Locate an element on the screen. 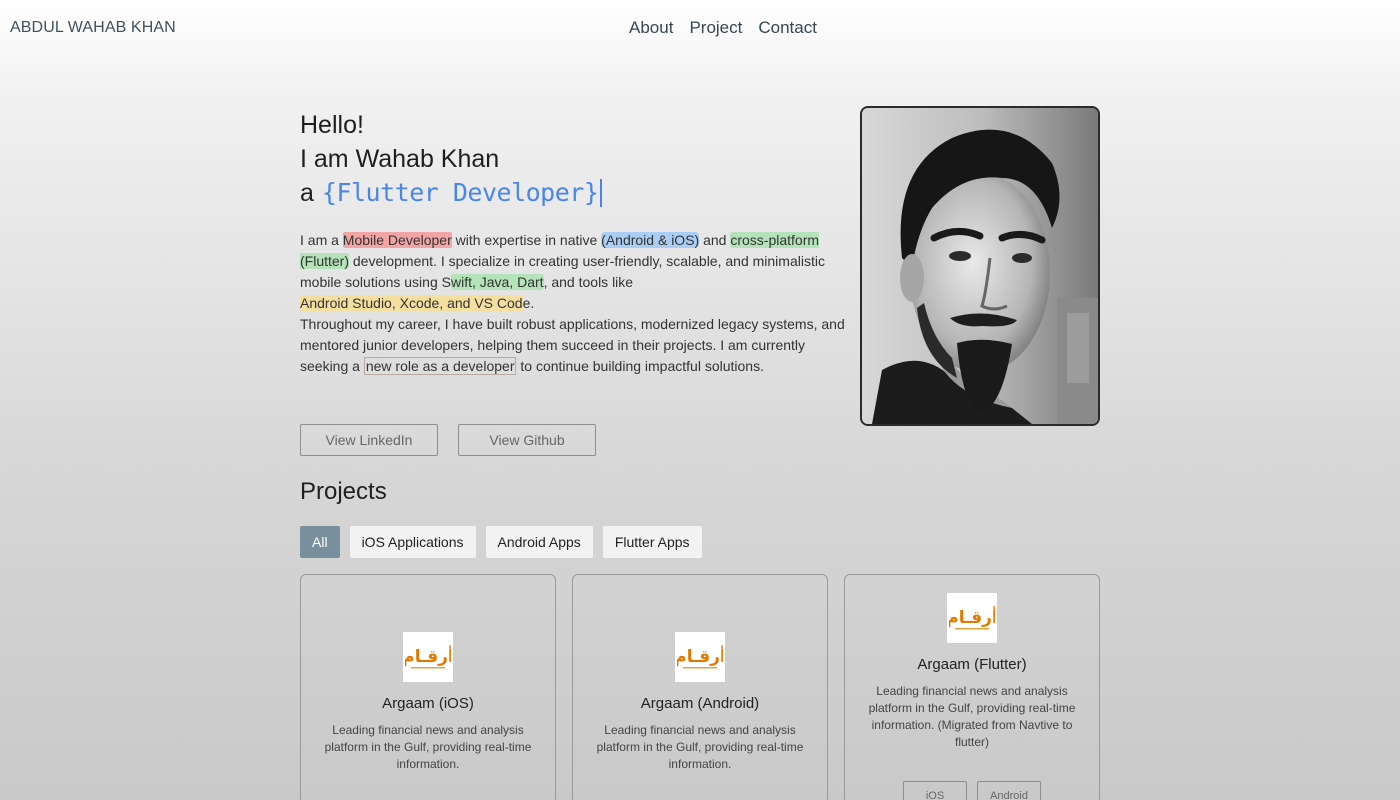 Image resolution: width=1400 pixels, height=800 pixels. filter-all: All is located at coordinates (320, 542).